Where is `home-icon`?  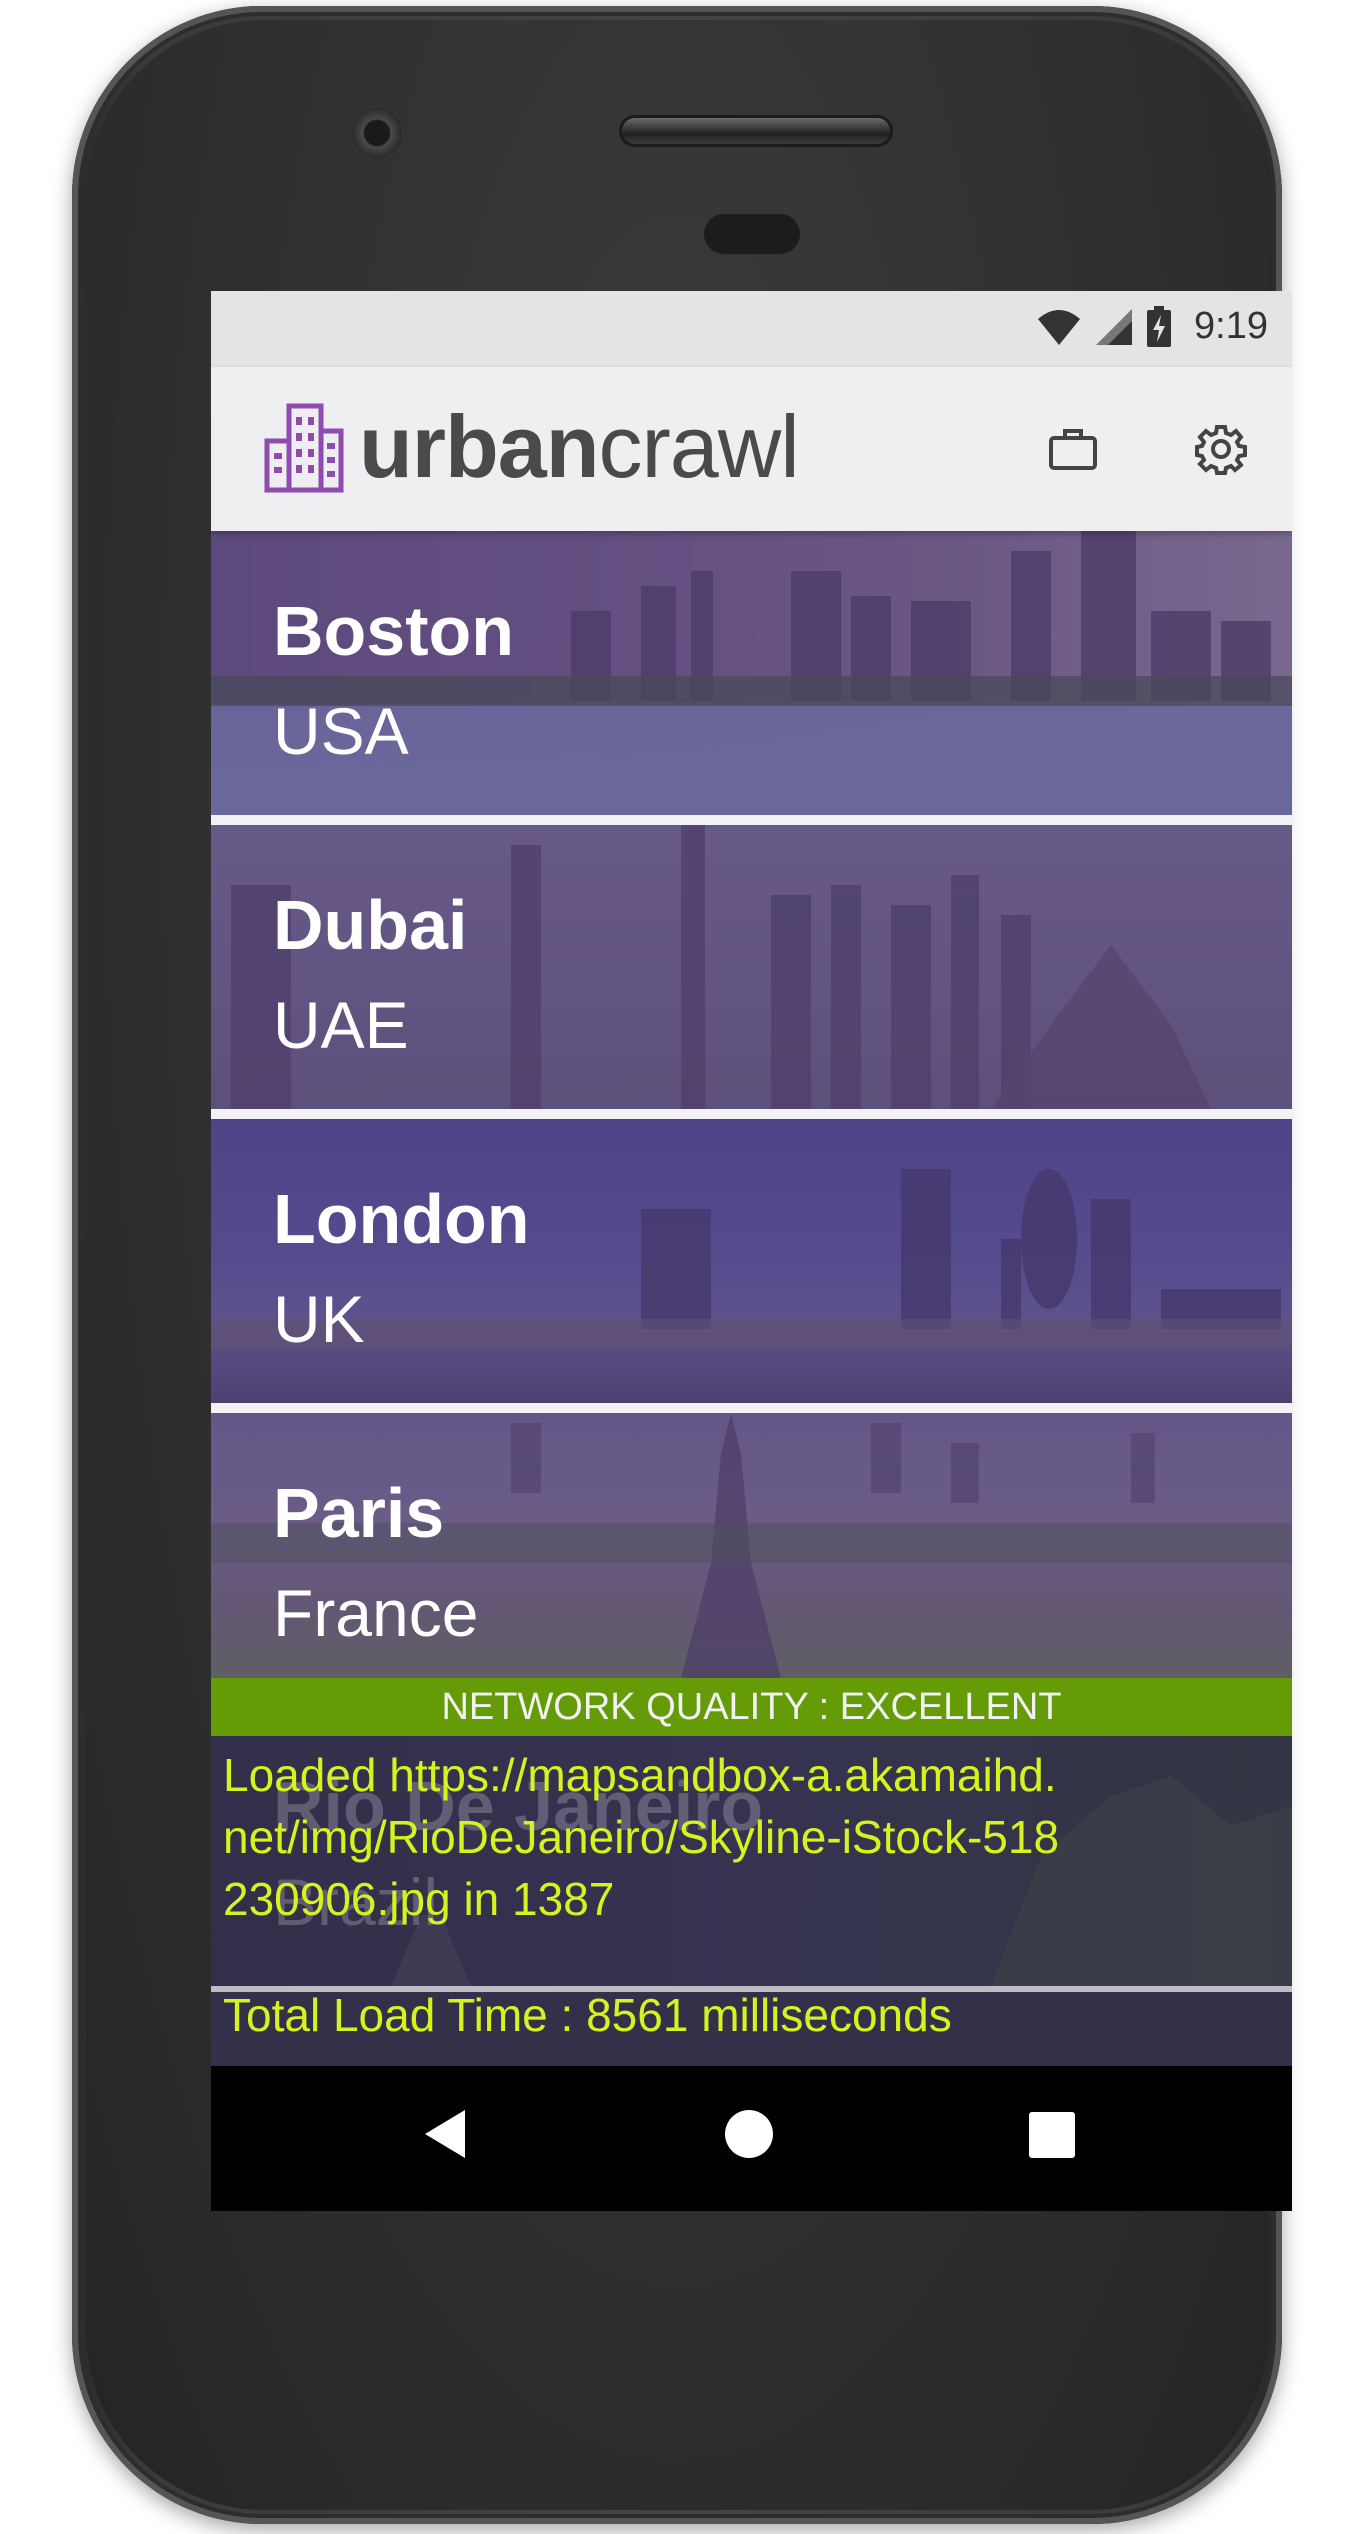 home-icon is located at coordinates (749, 2134).